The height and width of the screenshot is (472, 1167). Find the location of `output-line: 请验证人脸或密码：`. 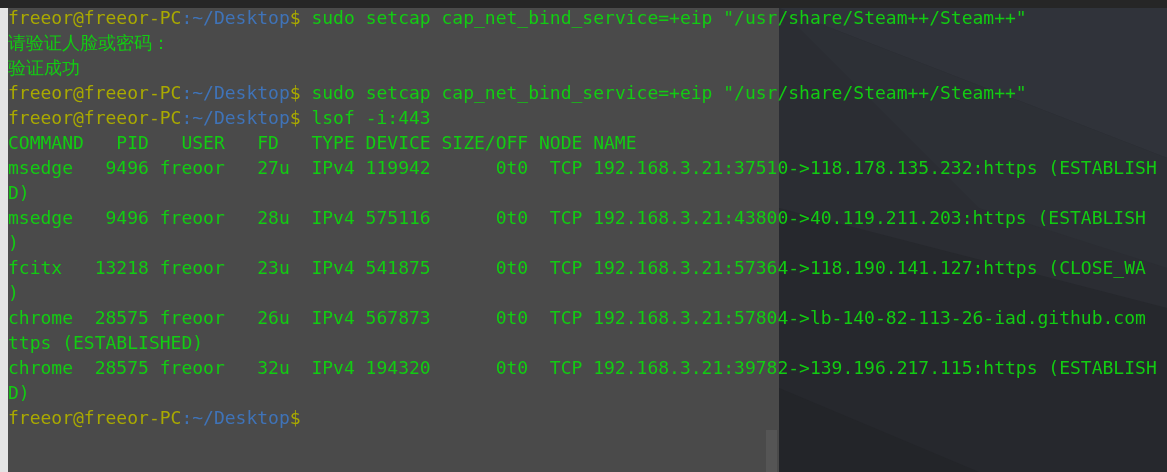

output-line: 请验证人脸或密码： is located at coordinates (89, 42).